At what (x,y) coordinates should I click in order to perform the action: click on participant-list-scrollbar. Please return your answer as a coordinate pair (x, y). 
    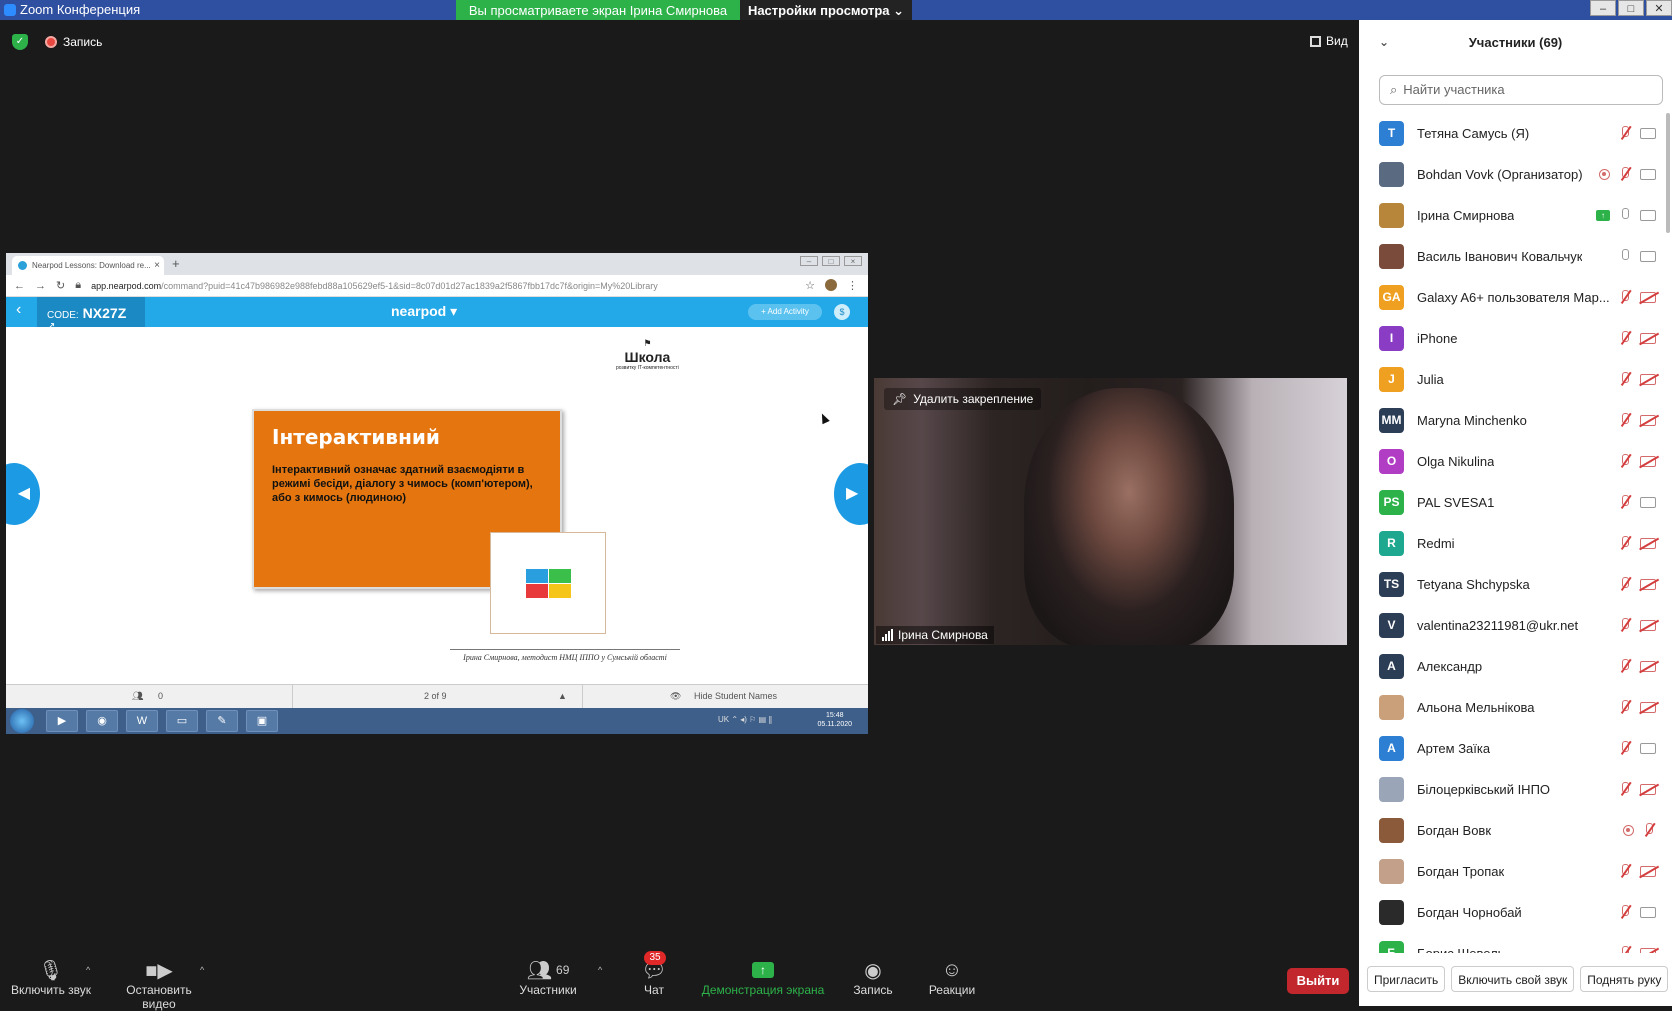
    Looking at the image, I should click on (1668, 173).